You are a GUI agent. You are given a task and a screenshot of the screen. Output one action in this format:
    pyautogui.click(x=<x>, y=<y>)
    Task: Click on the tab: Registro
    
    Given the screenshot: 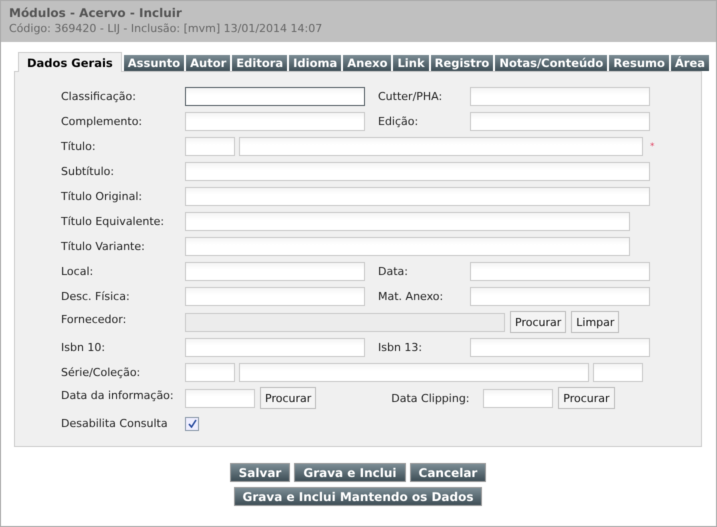 What is the action you would take?
    pyautogui.click(x=462, y=63)
    